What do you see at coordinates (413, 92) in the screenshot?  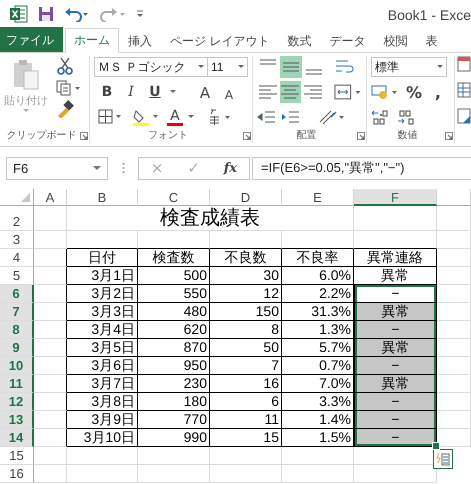 I see `percent-button: %` at bounding box center [413, 92].